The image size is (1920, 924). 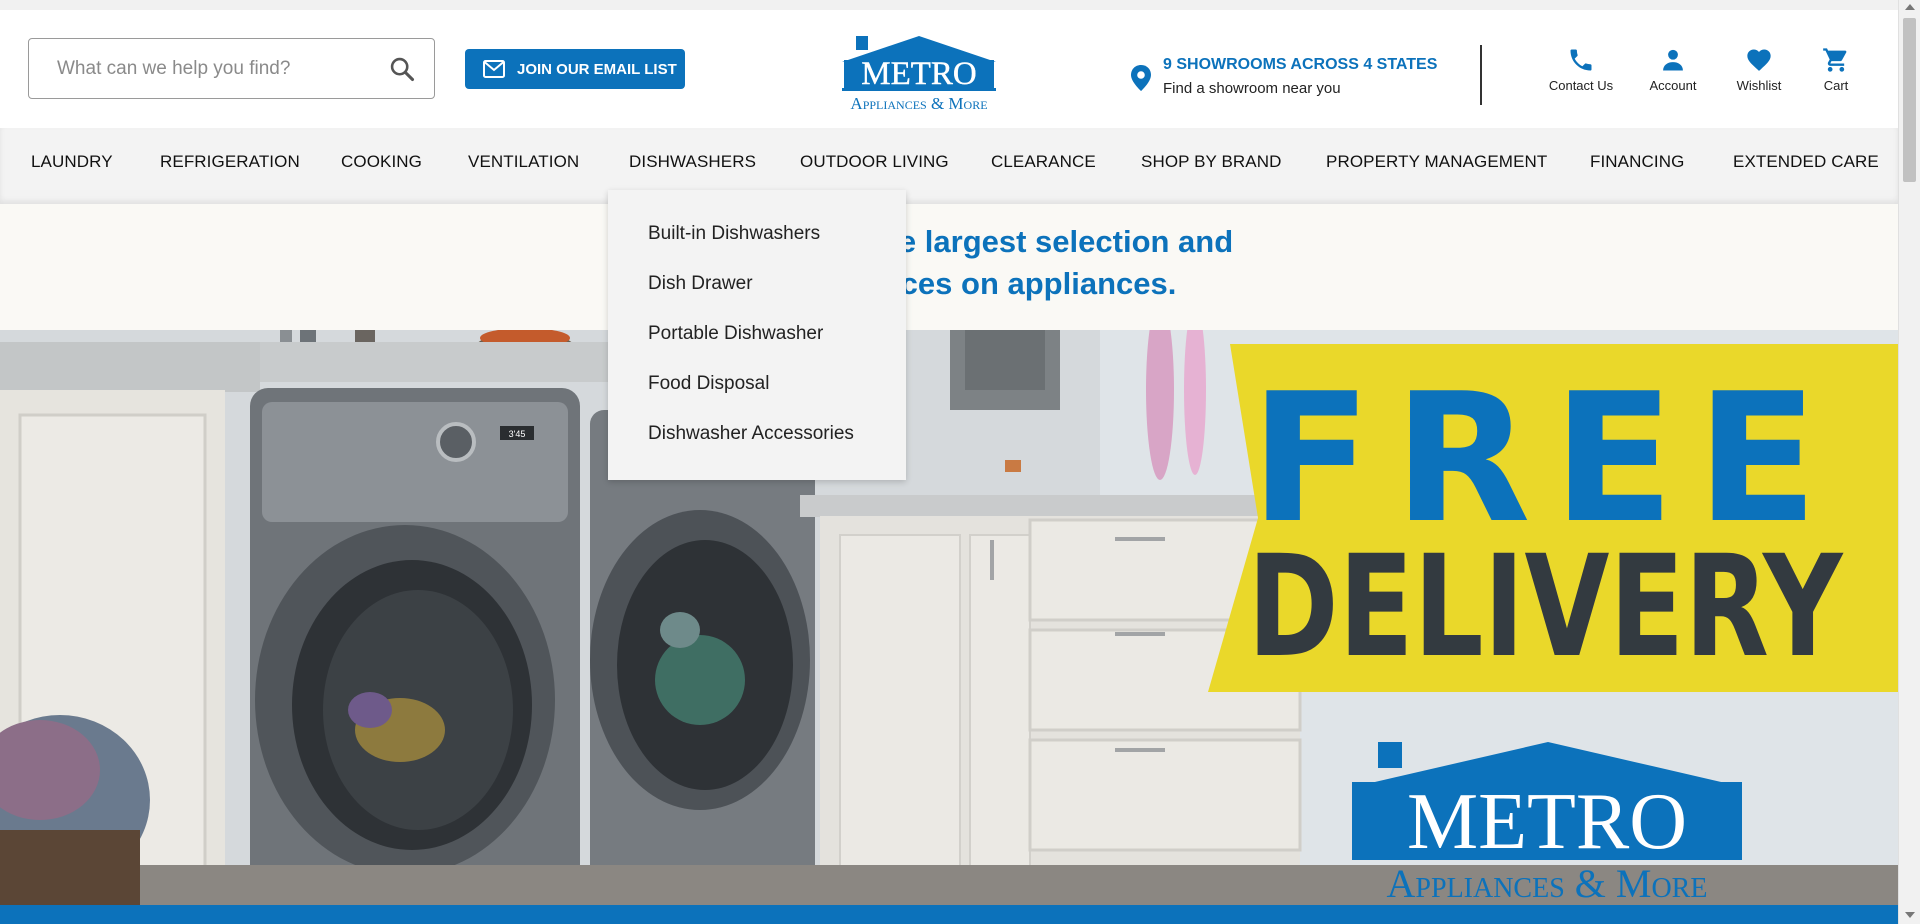 What do you see at coordinates (523, 162) in the screenshot?
I see `nav-item-ventilation: VENTILATION` at bounding box center [523, 162].